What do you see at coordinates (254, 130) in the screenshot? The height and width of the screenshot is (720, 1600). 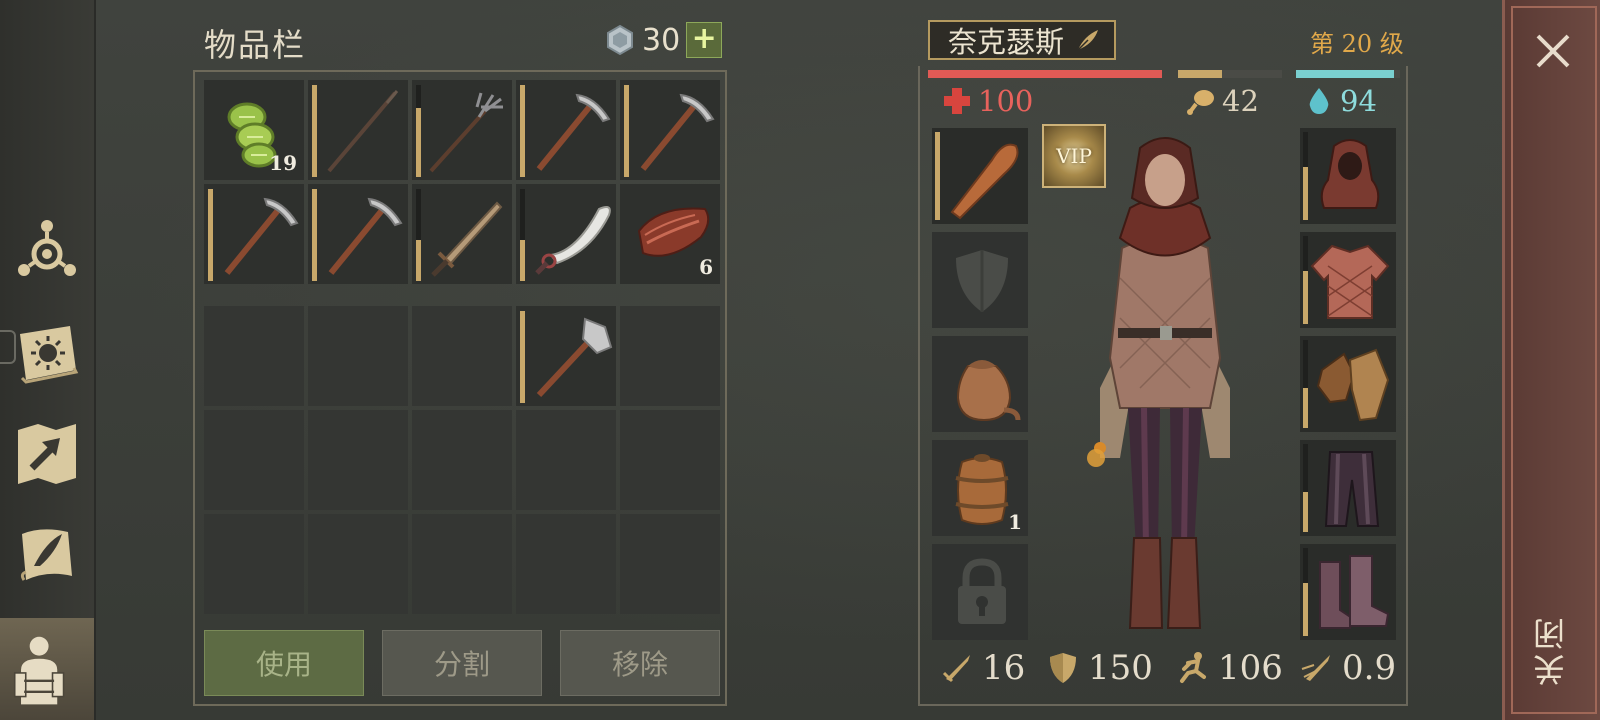 I see `inventory-slot: 19` at bounding box center [254, 130].